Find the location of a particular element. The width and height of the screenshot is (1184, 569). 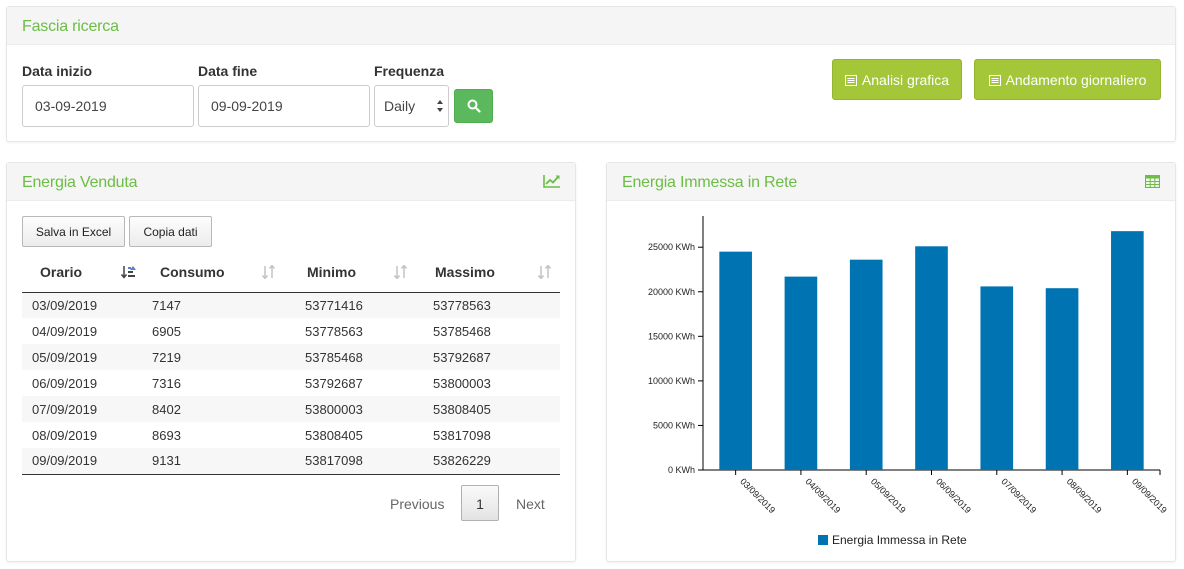

cell-massimo: 53817098 is located at coordinates (462, 435).